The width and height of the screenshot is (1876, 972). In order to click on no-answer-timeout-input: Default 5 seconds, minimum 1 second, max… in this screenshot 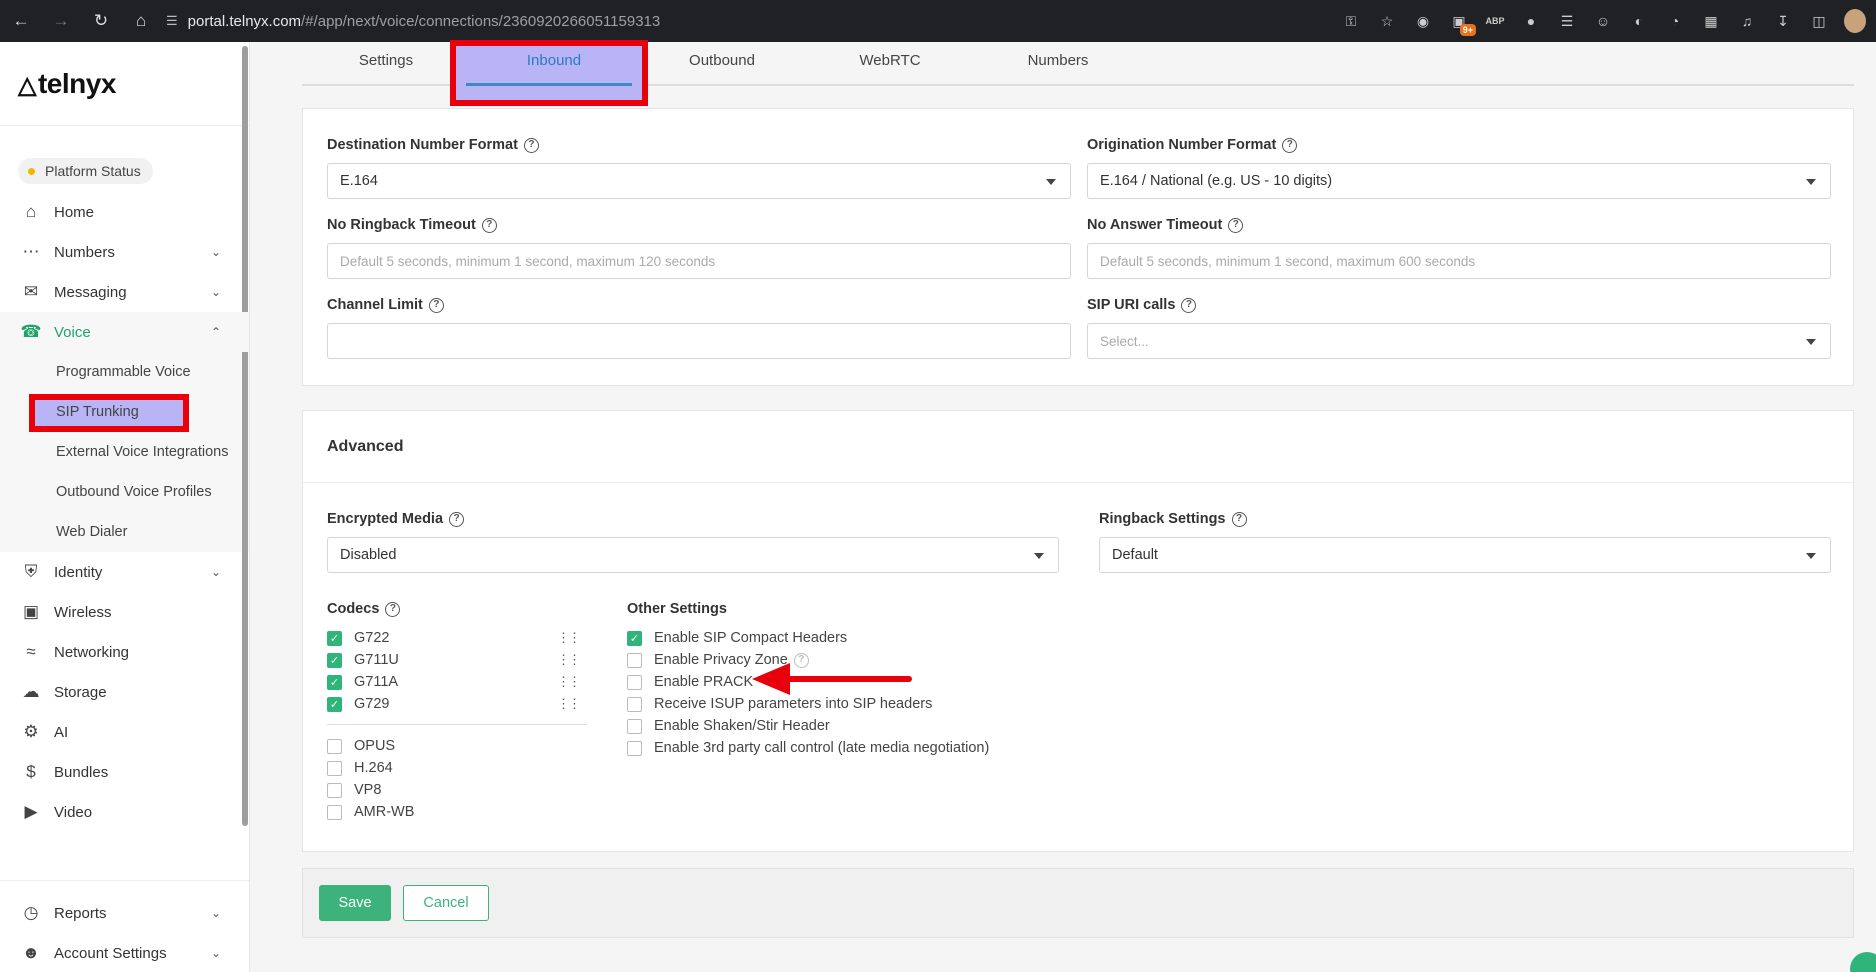, I will do `click(1459, 261)`.